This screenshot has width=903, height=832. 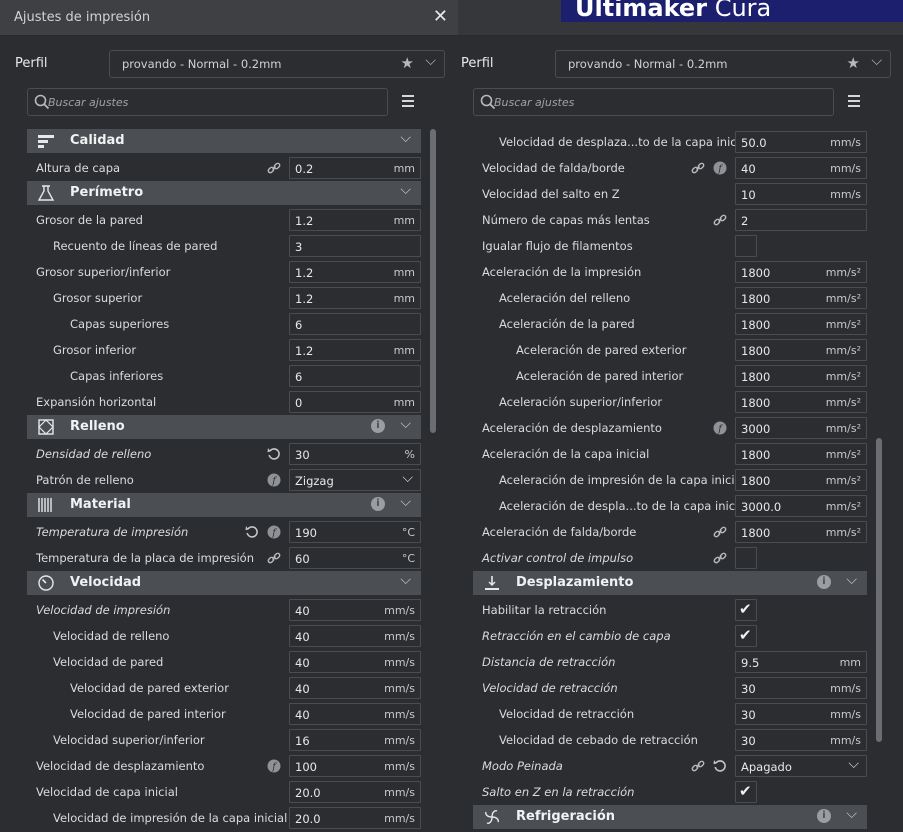 I want to click on category-header: Relleno i ⌵, so click(x=224, y=427).